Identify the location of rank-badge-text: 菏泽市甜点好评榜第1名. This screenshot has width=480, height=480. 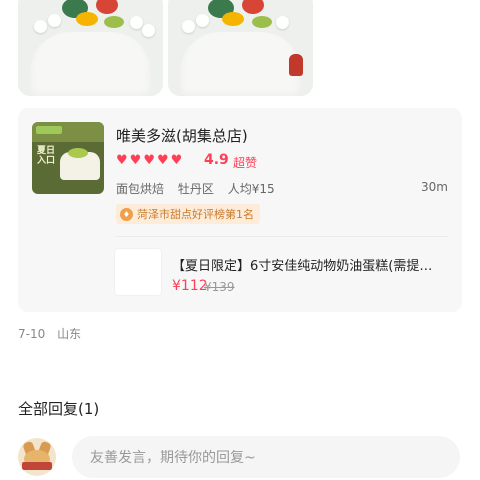
(195, 214).